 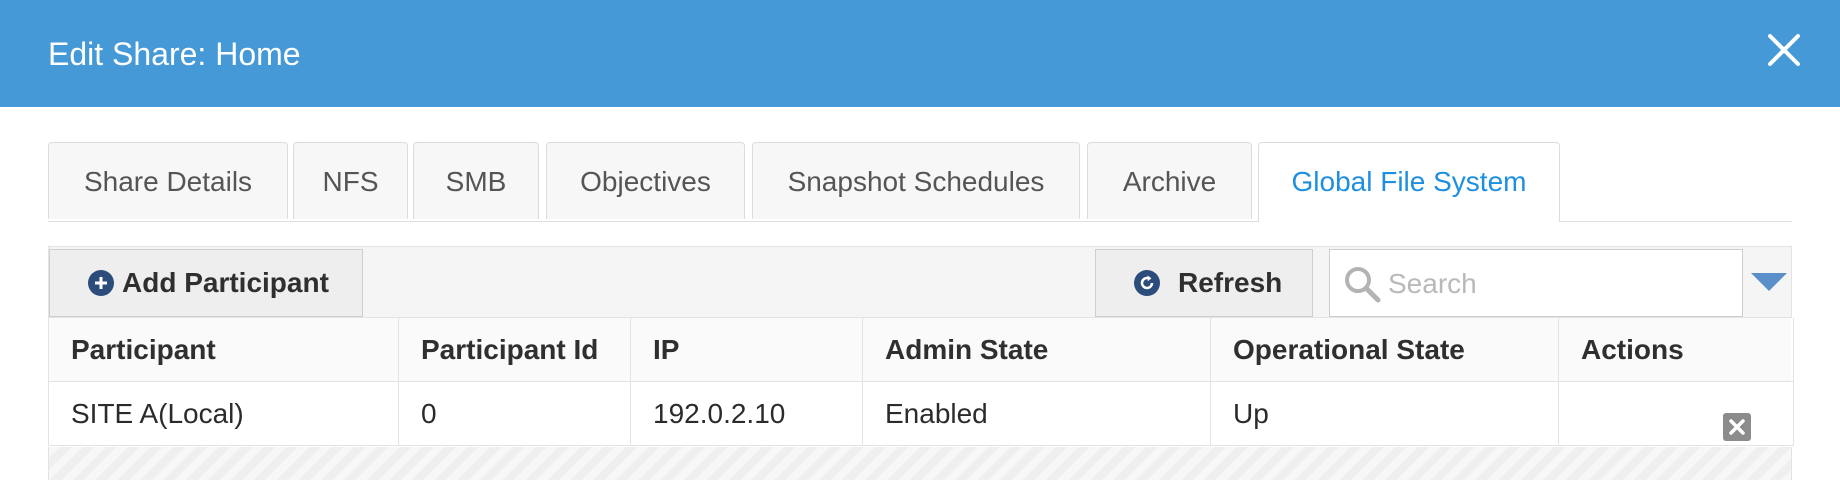 I want to click on tab-nfs: NFS, so click(x=350, y=180).